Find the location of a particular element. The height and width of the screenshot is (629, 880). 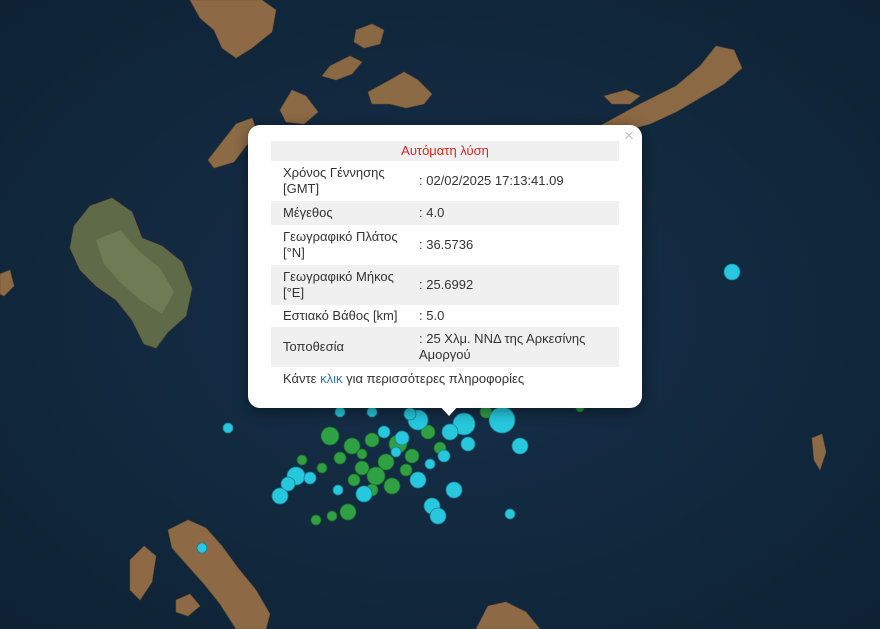

info-value: : 5.0 is located at coordinates (432, 315).